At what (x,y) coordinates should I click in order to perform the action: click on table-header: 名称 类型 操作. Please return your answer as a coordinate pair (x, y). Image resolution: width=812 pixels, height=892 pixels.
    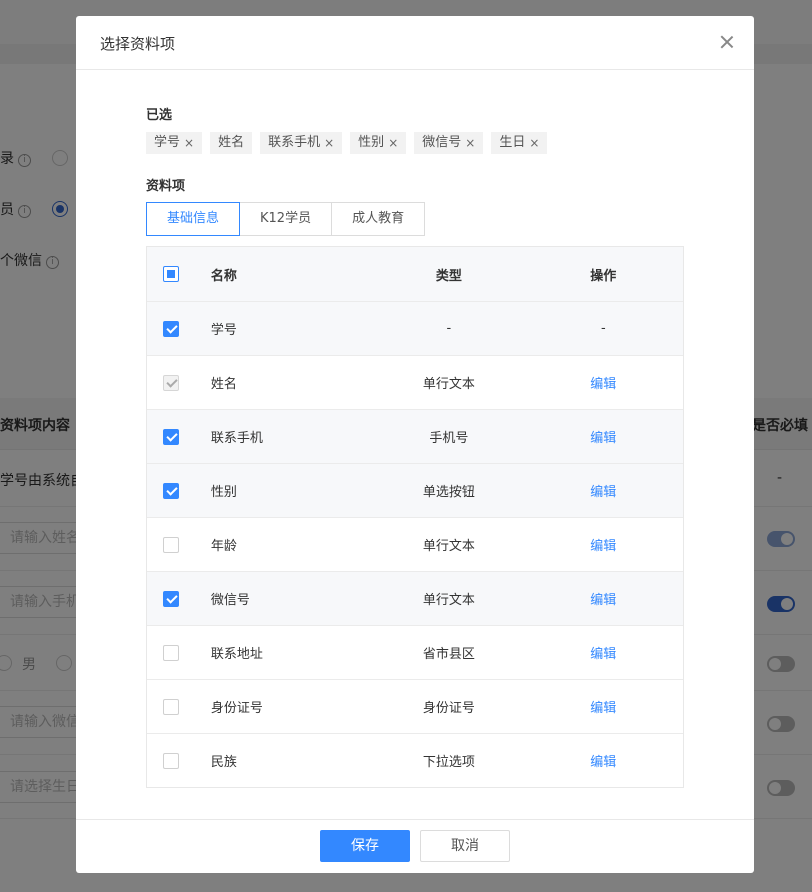
    Looking at the image, I should click on (415, 274).